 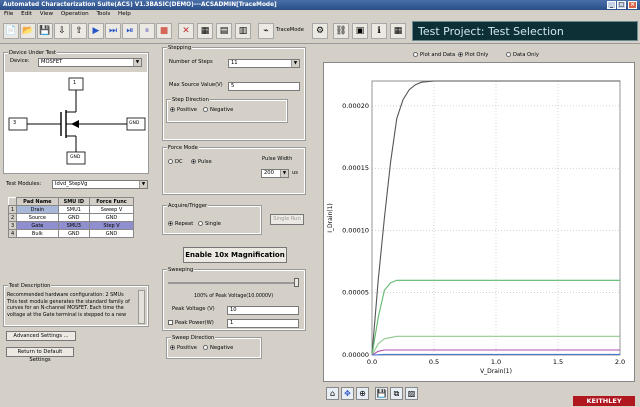 I want to click on plot-only-radio: Plot Only, so click(x=473, y=55).